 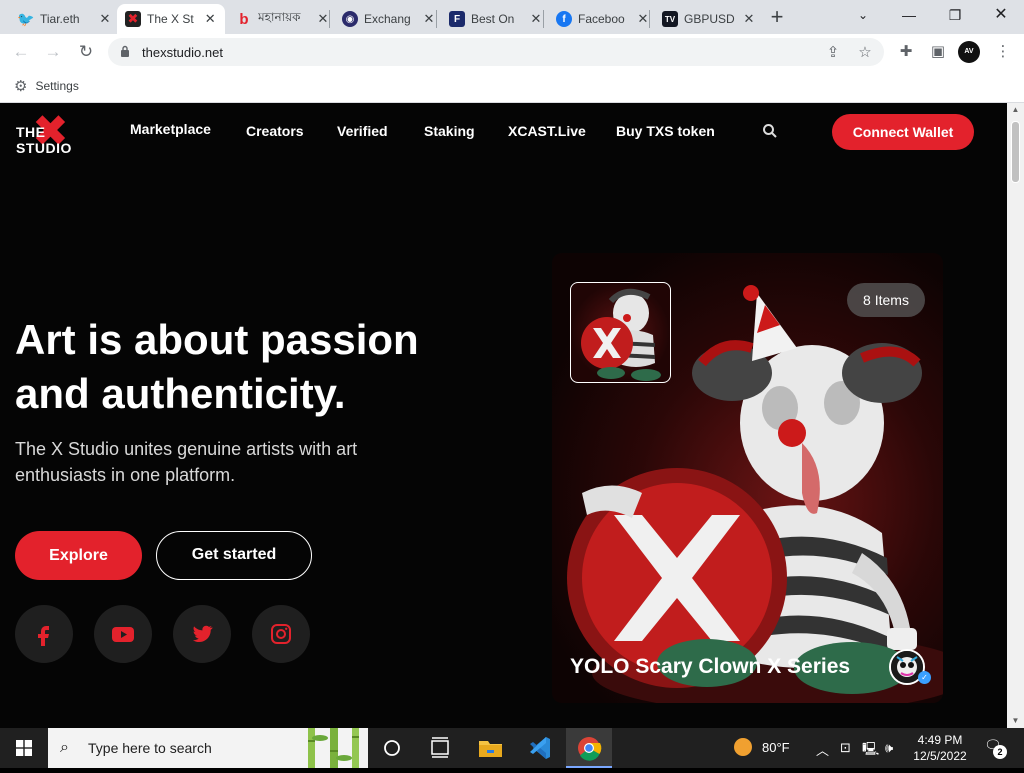 I want to click on folder-icon, so click(x=490, y=749).